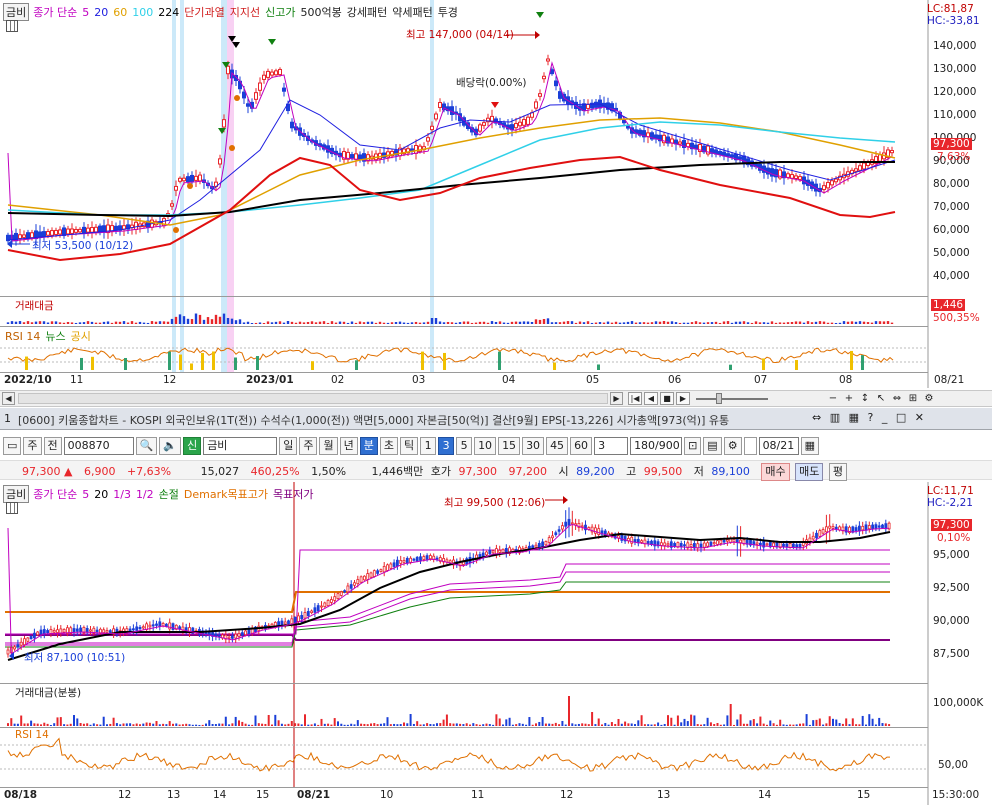 The height and width of the screenshot is (805, 992). I want to click on period-tab-1: 주, so click(308, 446).